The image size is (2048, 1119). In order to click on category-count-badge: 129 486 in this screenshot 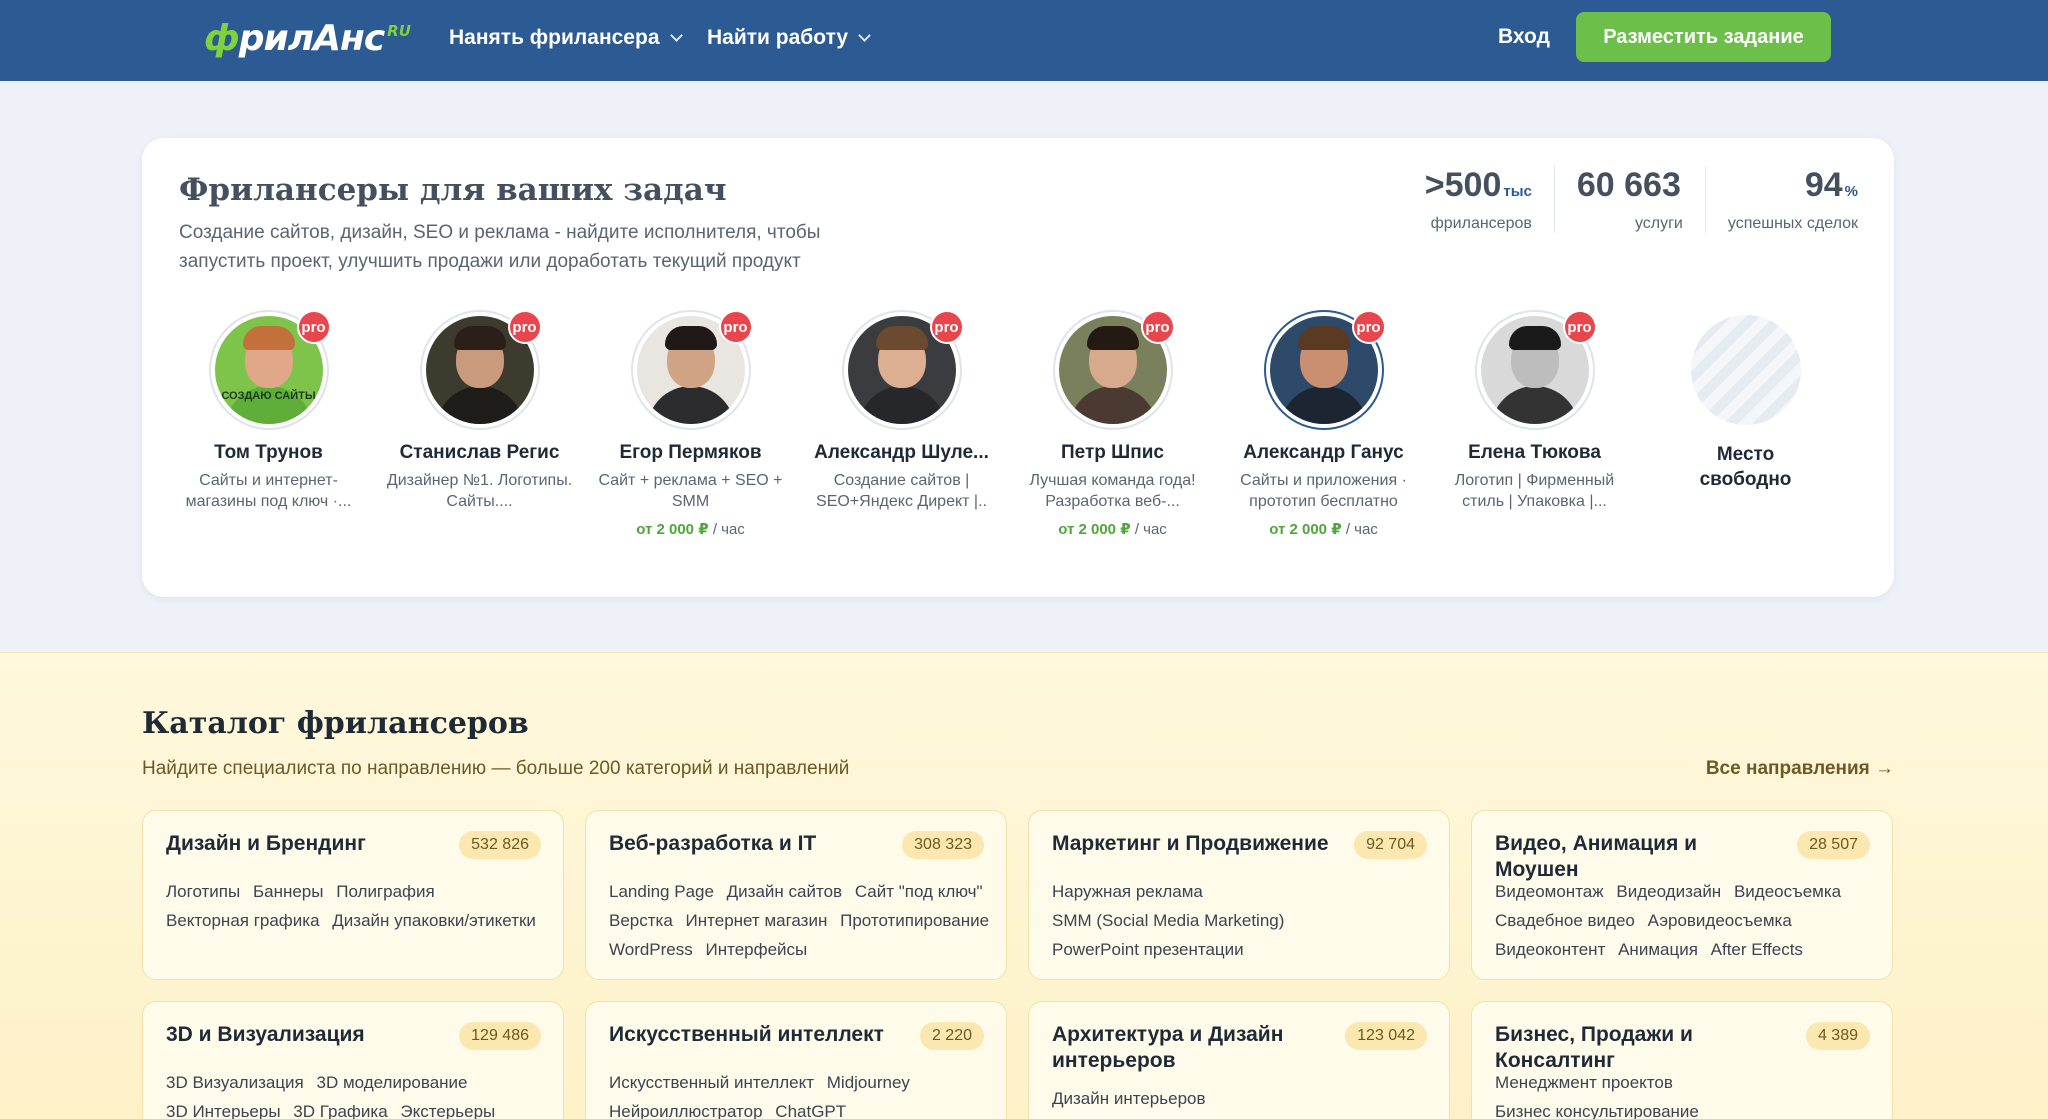, I will do `click(500, 1036)`.